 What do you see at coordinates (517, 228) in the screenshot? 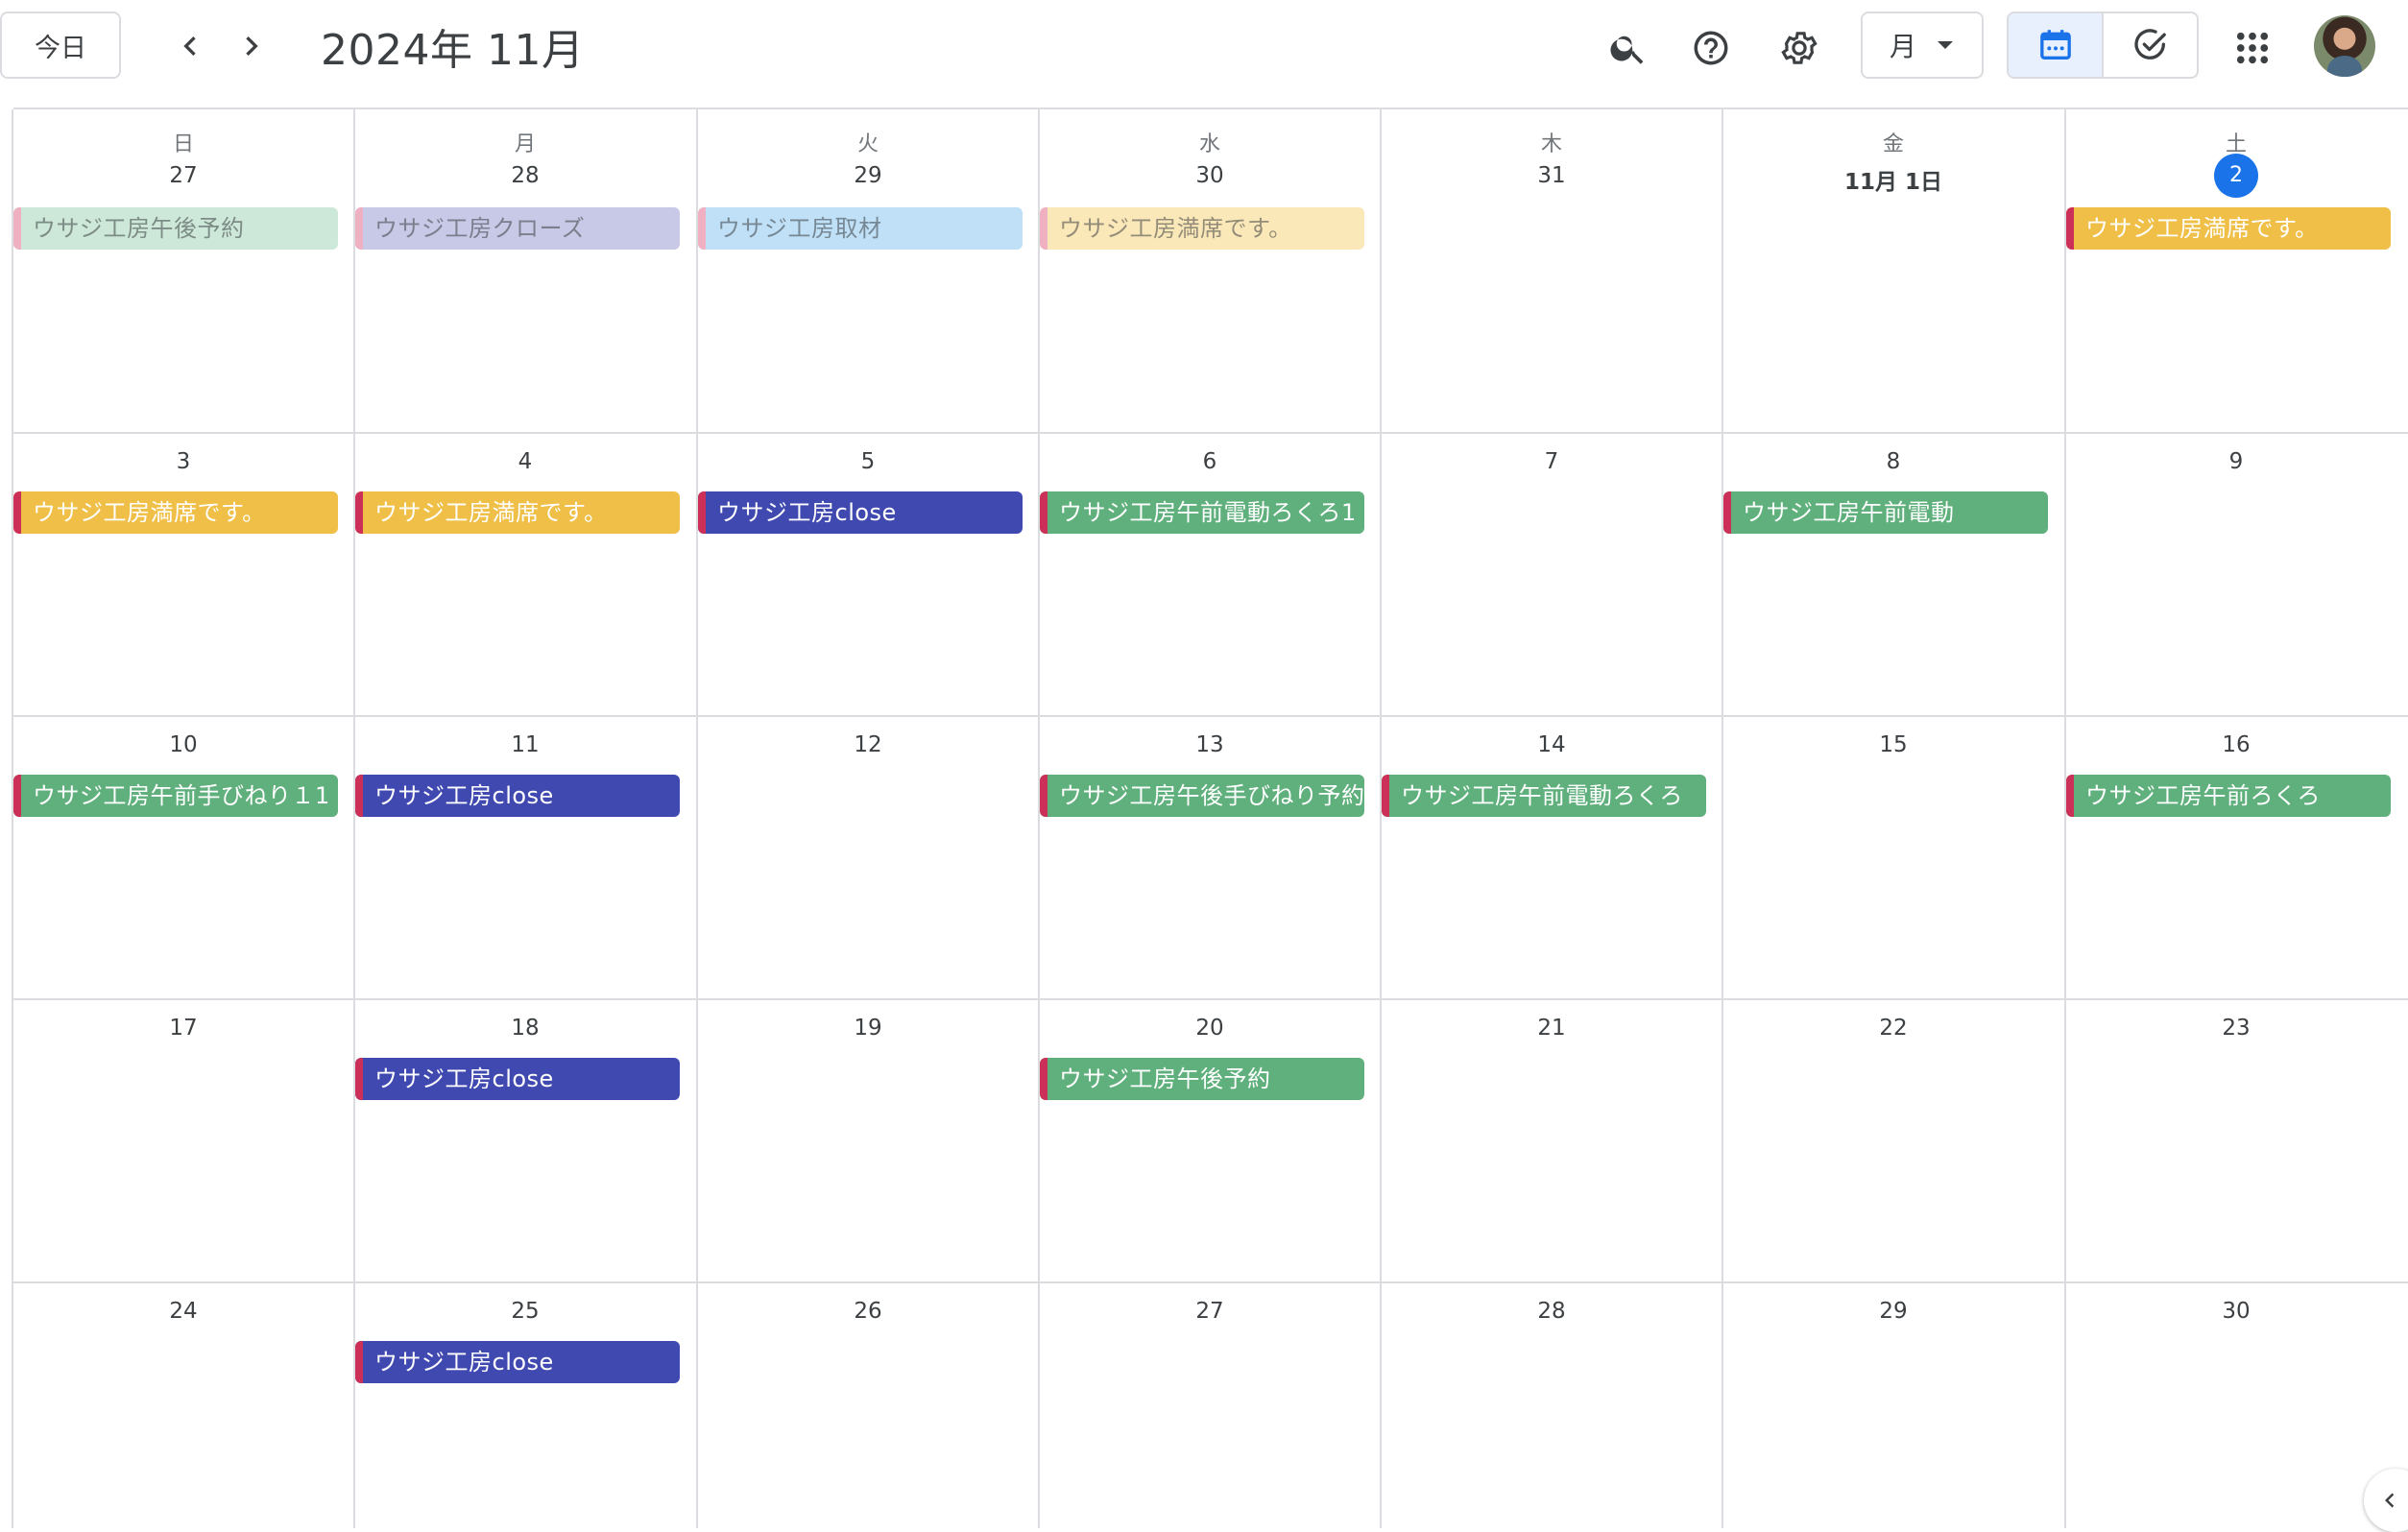
I see `event-chip: ウサジ工房クローズ` at bounding box center [517, 228].